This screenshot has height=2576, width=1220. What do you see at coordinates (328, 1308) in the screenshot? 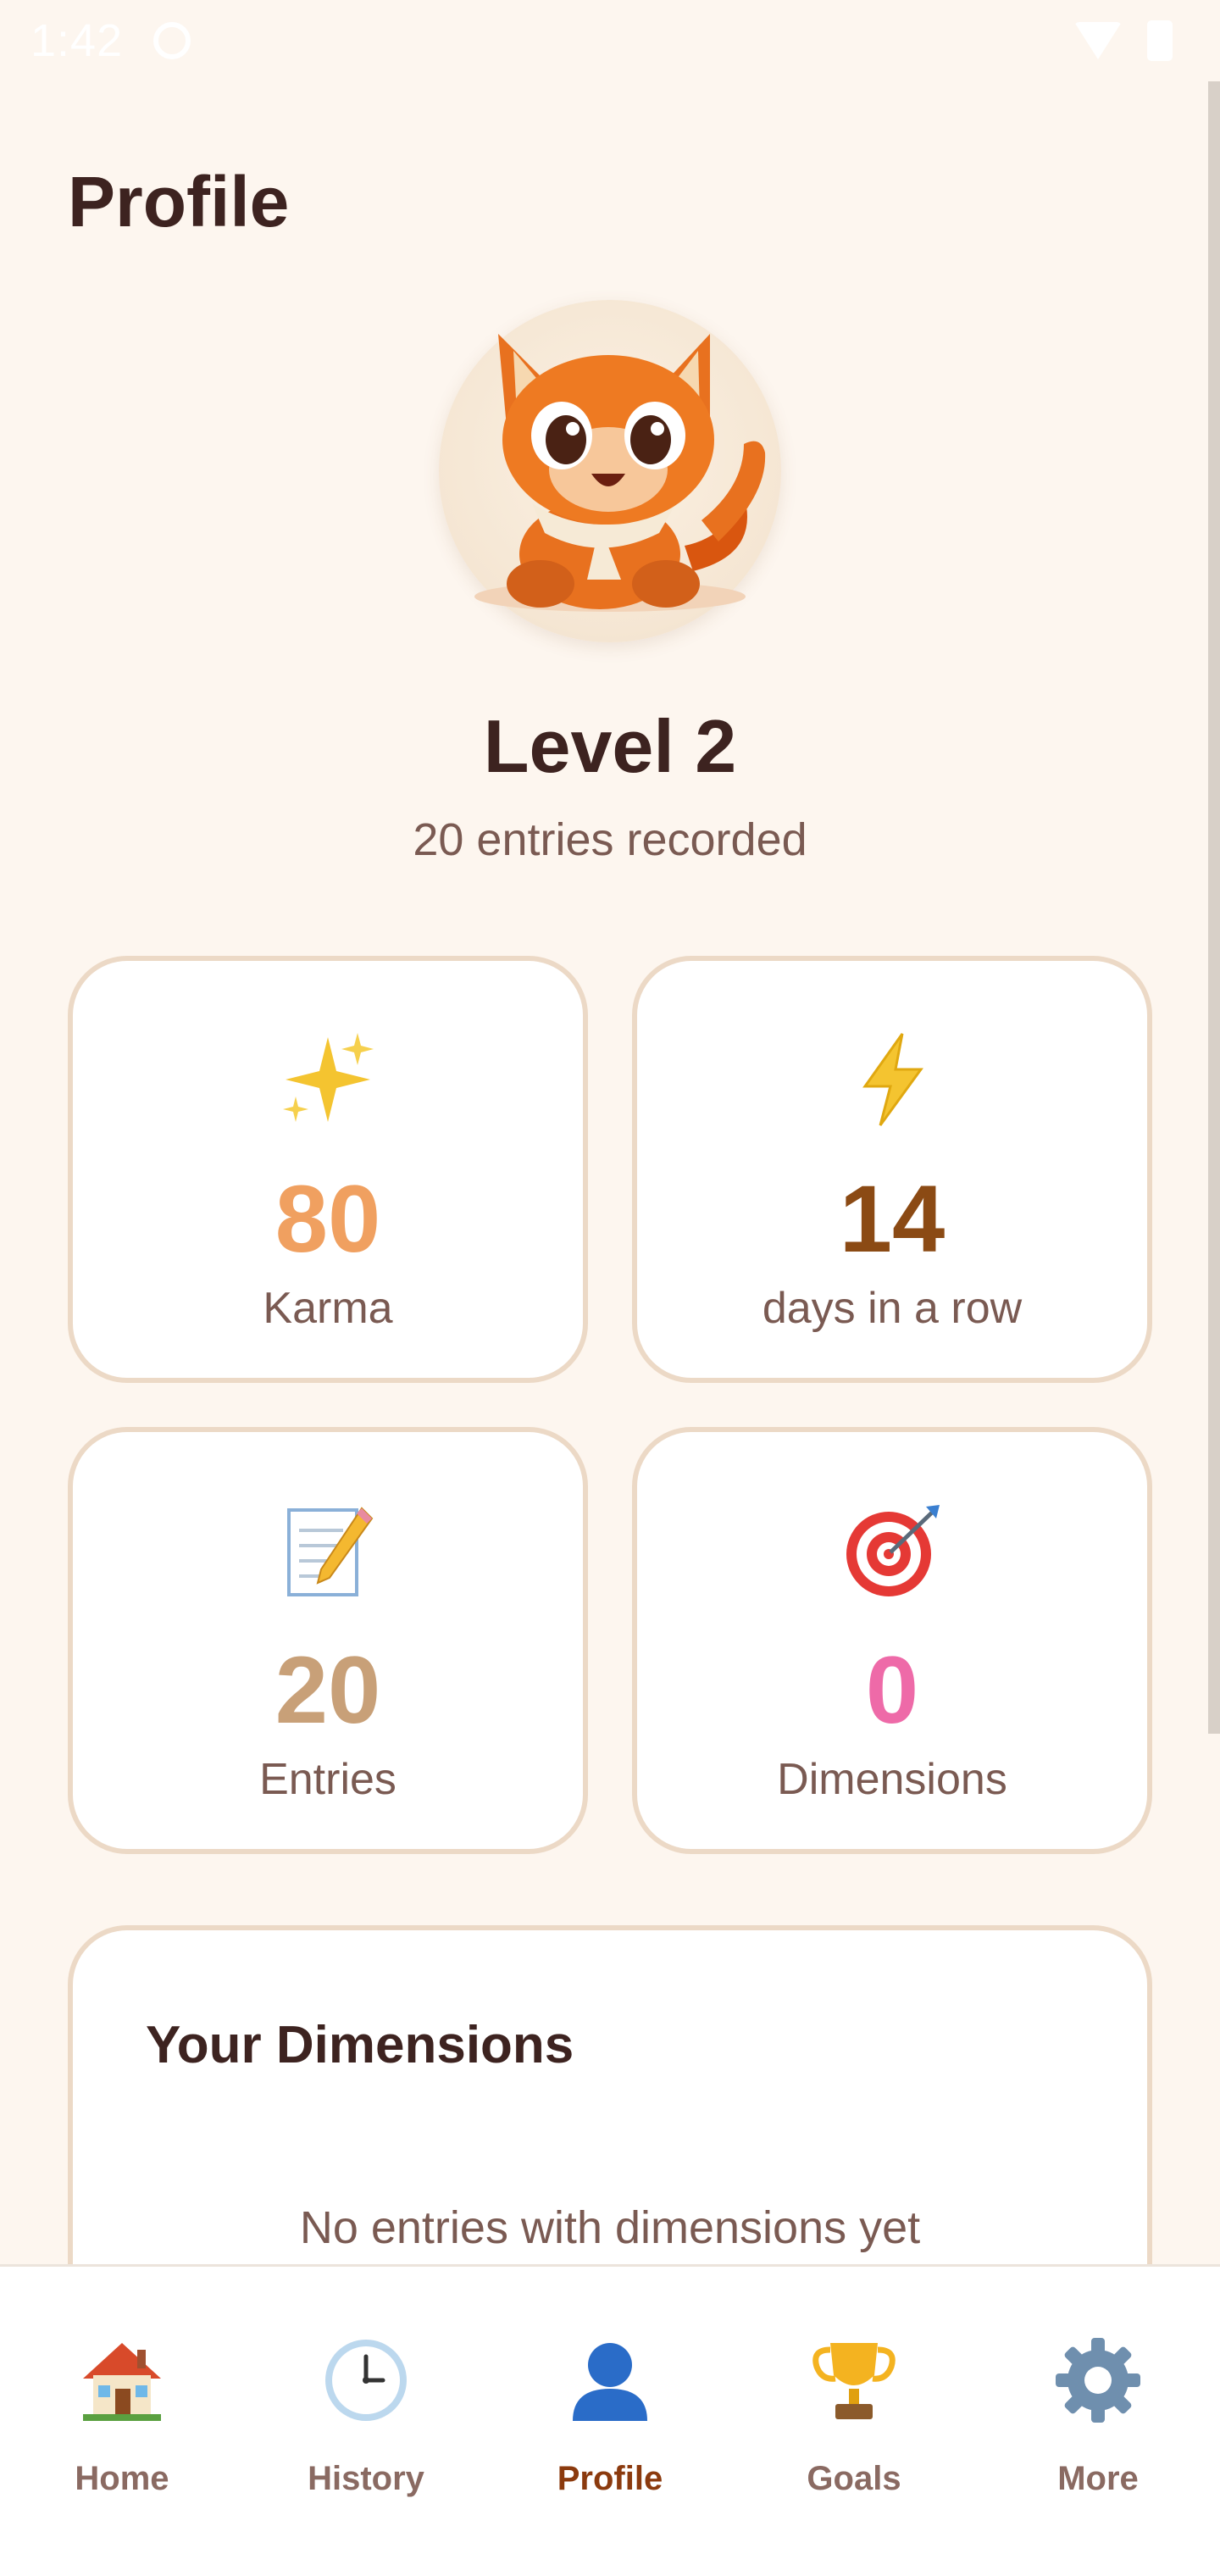
I see `karma-label: Karma` at bounding box center [328, 1308].